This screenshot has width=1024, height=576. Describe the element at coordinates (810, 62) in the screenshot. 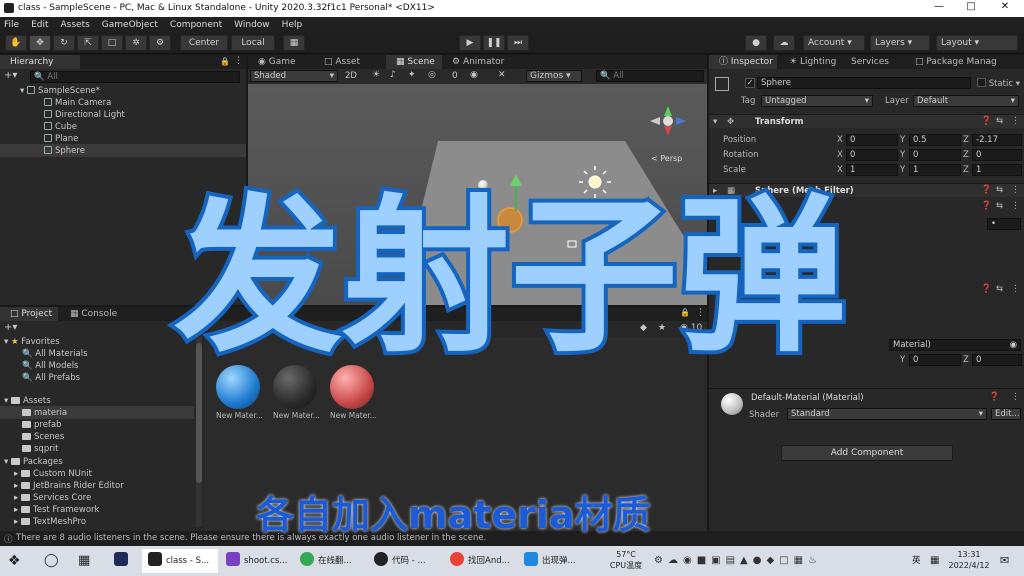

I see `tab-lighting: ☀ Lighting` at that location.